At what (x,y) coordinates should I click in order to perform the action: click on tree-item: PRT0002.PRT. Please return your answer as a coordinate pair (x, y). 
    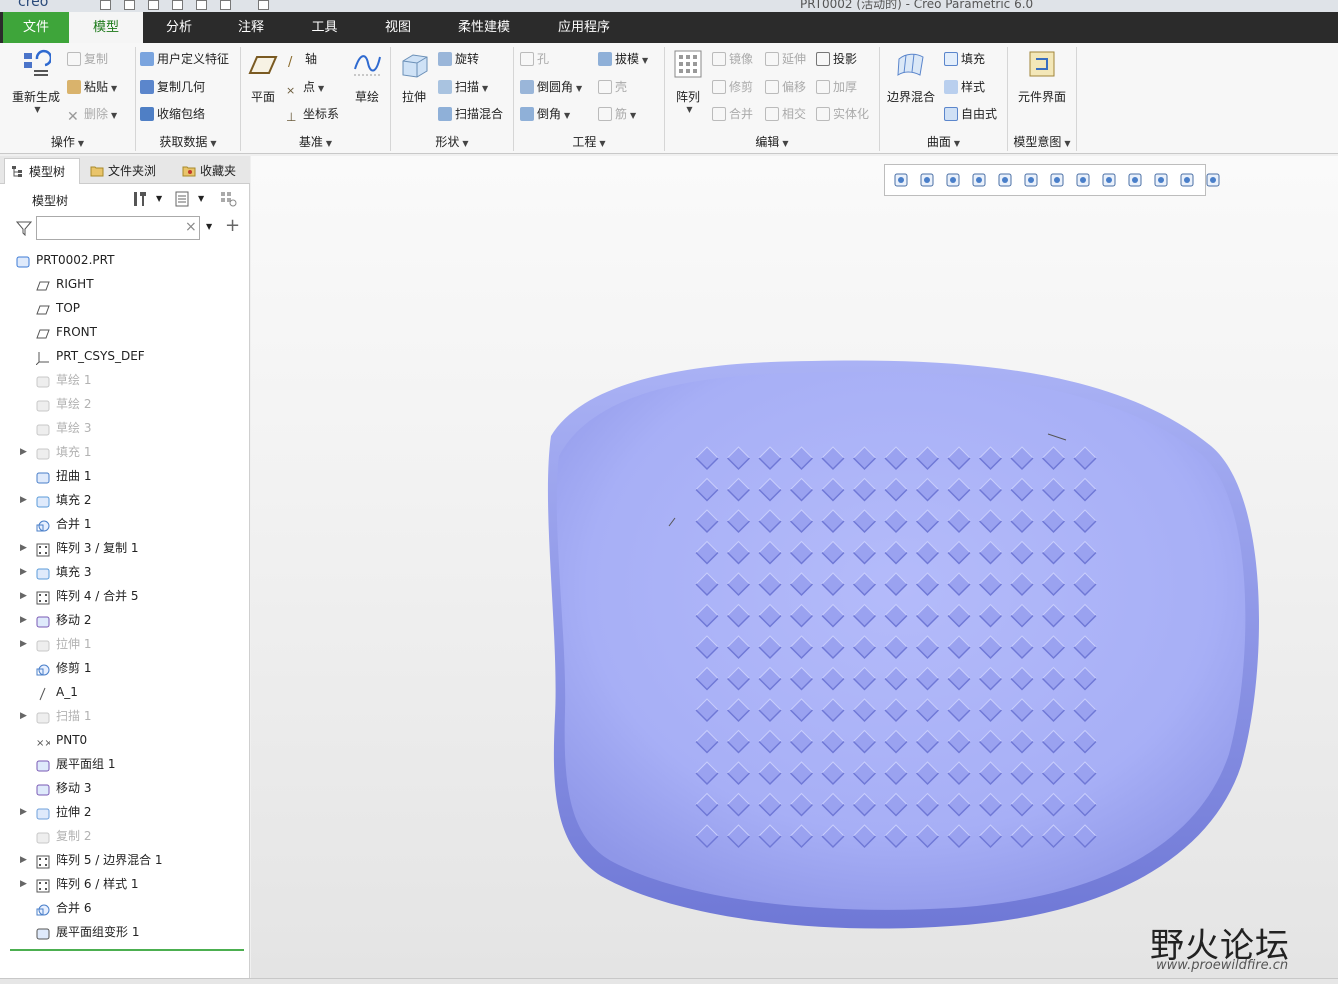
    Looking at the image, I should click on (125, 260).